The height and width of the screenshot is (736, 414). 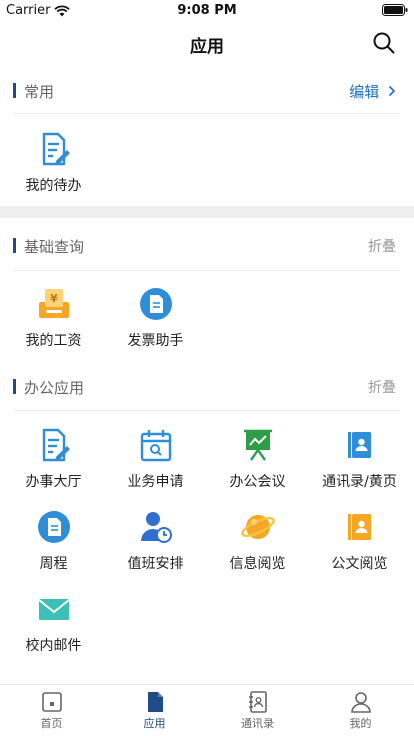 What do you see at coordinates (53, 527) in the screenshot?
I see `document-icon` at bounding box center [53, 527].